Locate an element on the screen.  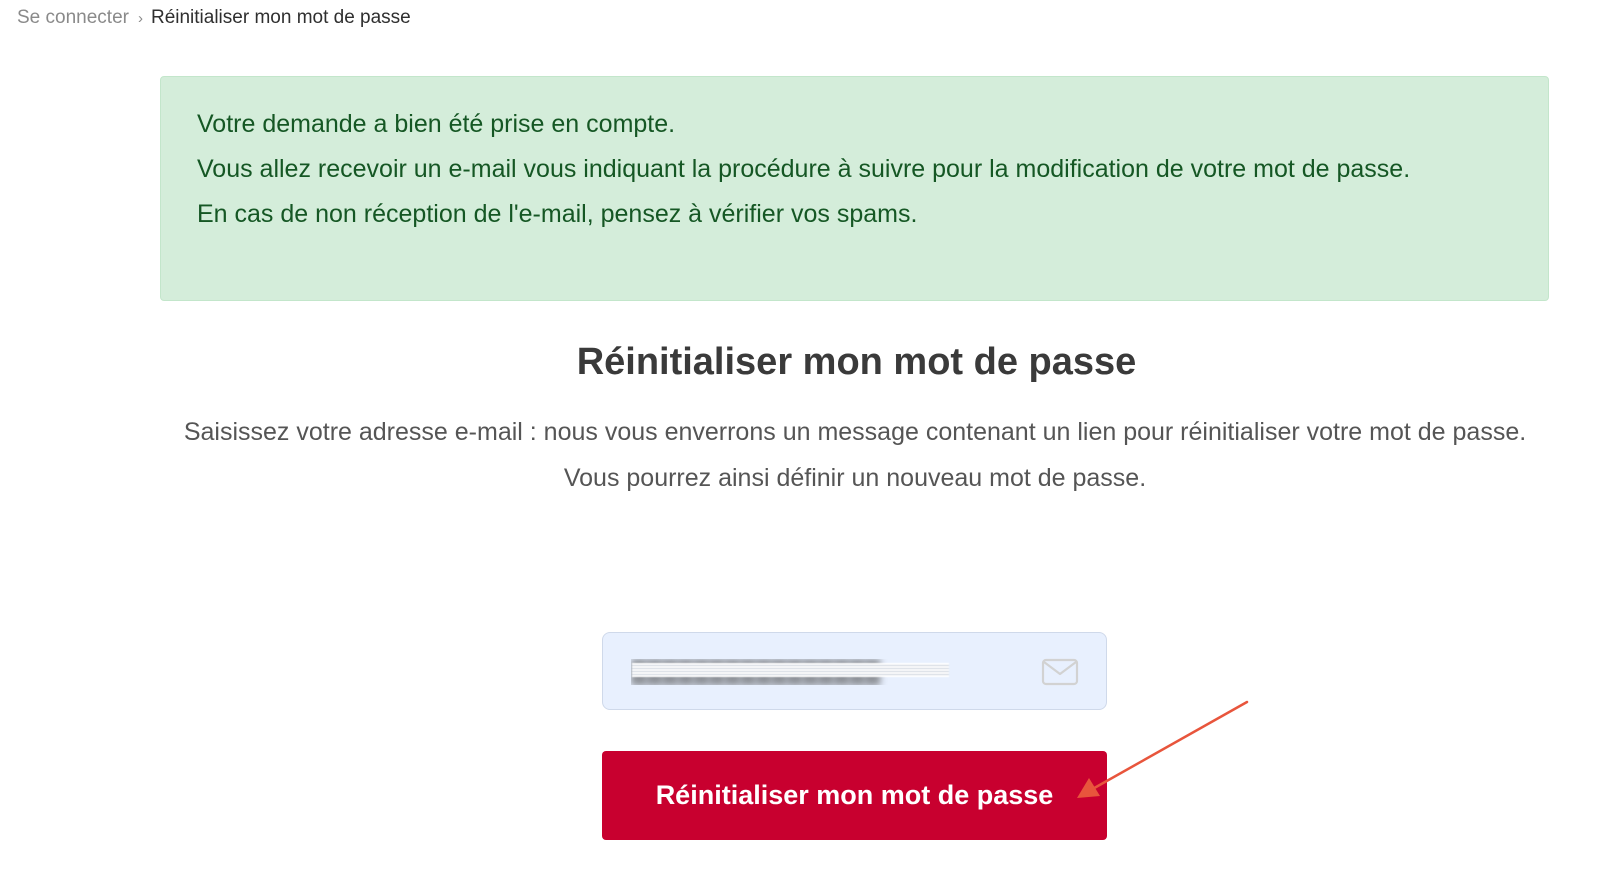
email-field is located at coordinates (854, 671).